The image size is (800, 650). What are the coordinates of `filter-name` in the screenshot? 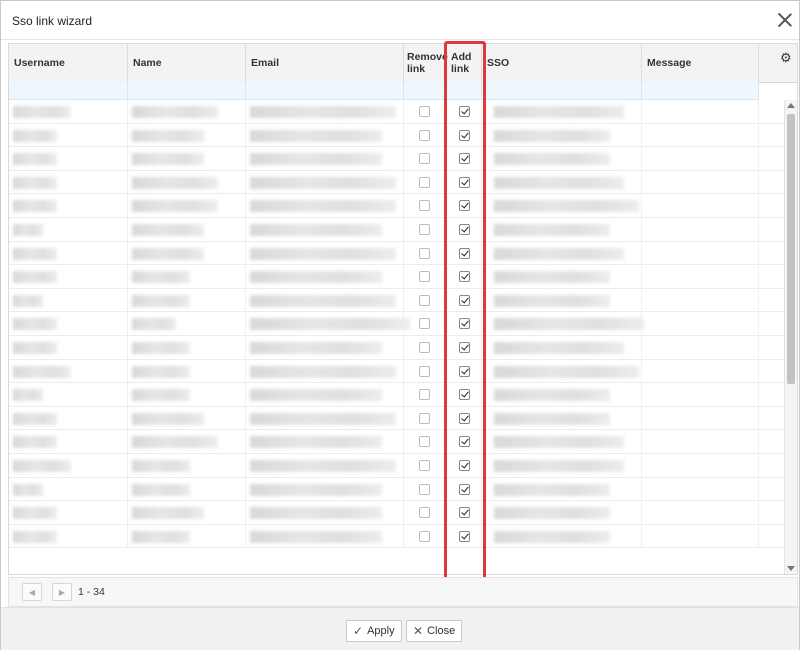 It's located at (187, 90).